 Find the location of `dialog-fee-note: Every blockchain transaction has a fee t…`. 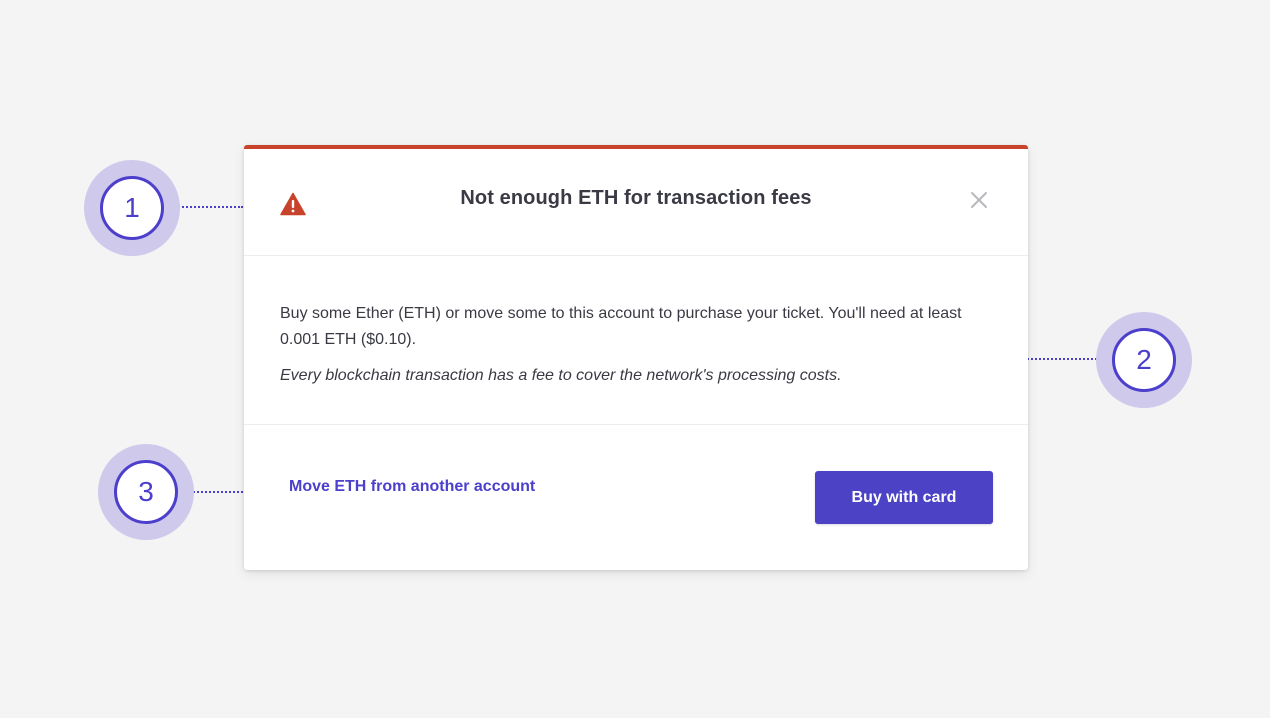

dialog-fee-note: Every blockchain transaction has a fee t… is located at coordinates (561, 375).